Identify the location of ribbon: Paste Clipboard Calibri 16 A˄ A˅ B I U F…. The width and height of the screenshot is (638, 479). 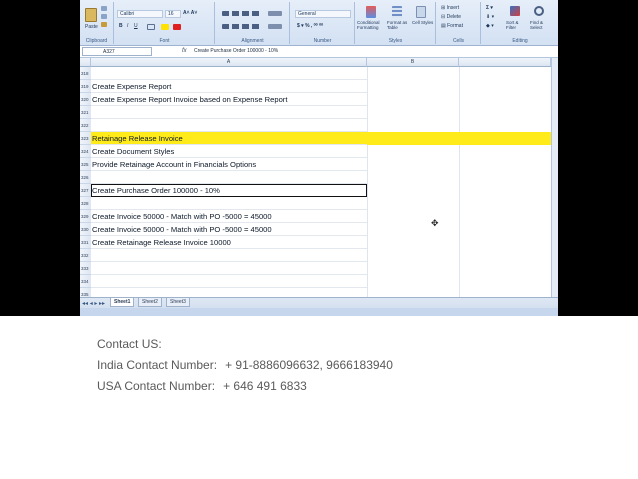
(319, 23).